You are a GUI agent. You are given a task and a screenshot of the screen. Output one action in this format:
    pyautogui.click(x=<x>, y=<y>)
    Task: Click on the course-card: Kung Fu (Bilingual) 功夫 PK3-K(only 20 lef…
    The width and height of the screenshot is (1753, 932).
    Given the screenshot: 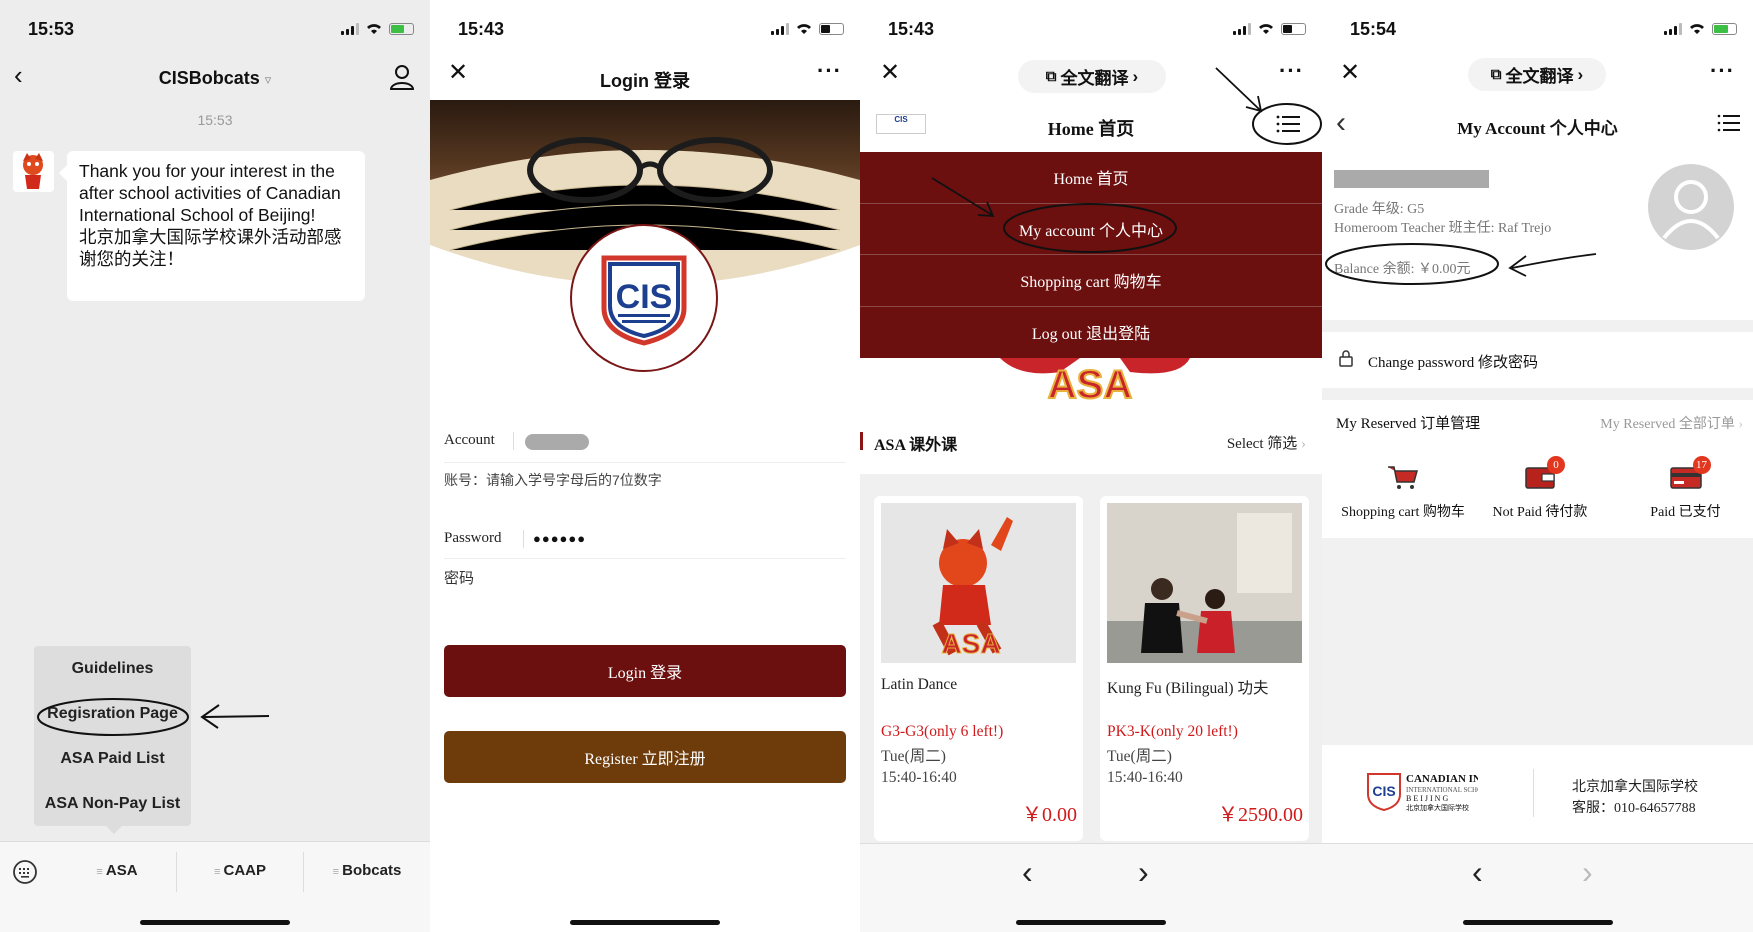 What is the action you would take?
    pyautogui.click(x=1204, y=668)
    